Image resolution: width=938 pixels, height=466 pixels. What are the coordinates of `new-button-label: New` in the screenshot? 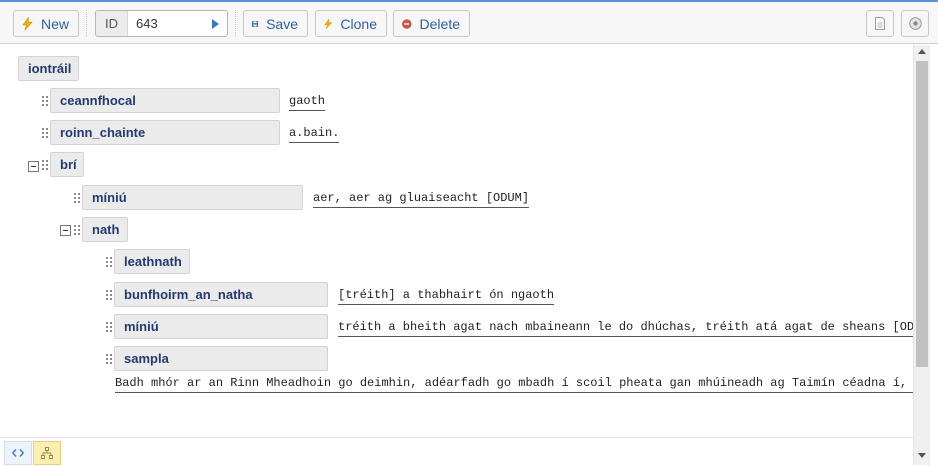 It's located at (54, 23).